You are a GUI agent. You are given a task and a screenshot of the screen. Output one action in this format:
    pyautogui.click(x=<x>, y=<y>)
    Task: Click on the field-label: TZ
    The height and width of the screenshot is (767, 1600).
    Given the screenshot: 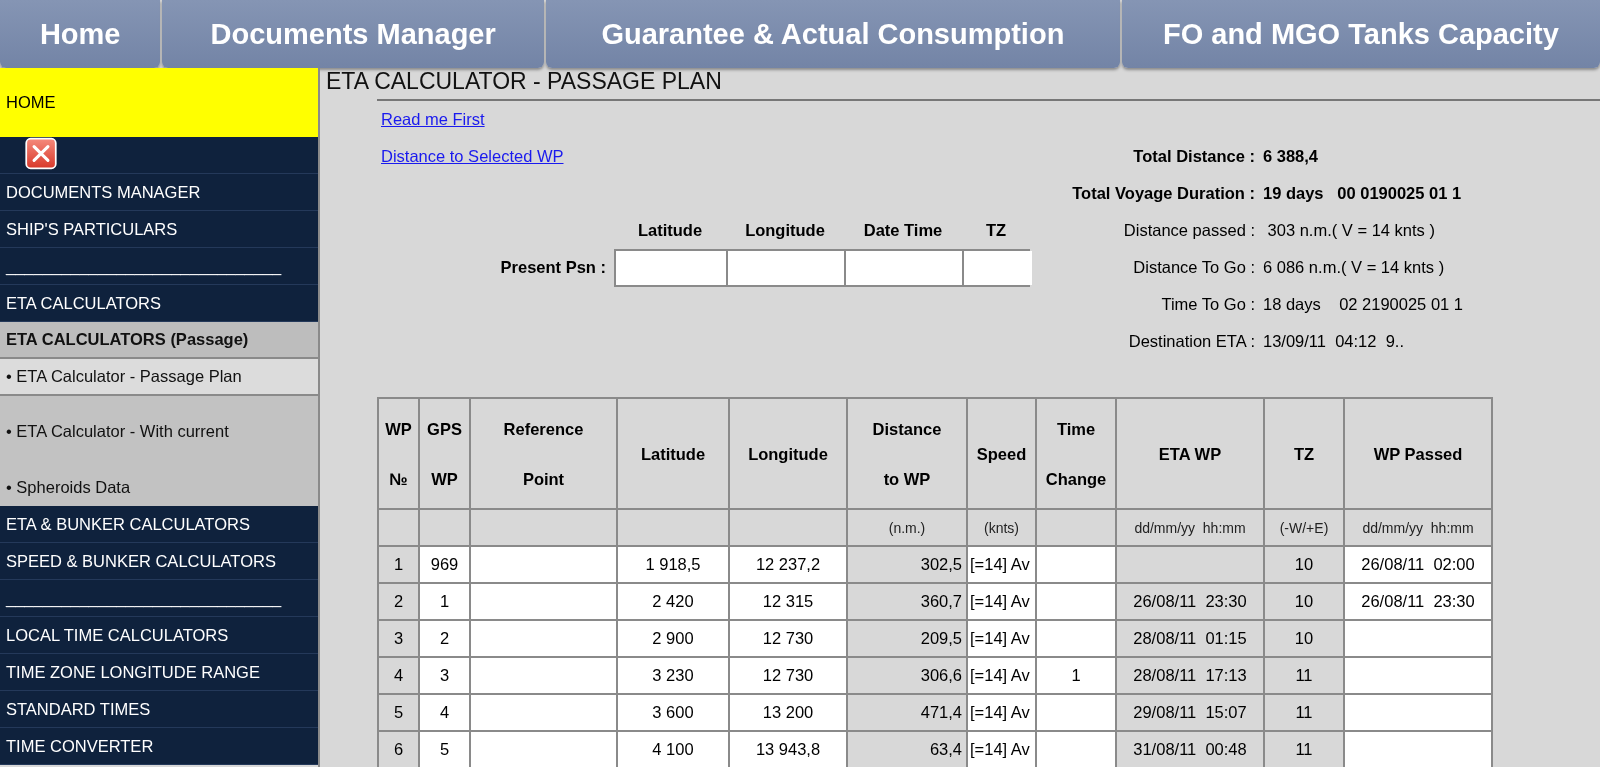 What is the action you would take?
    pyautogui.click(x=996, y=230)
    